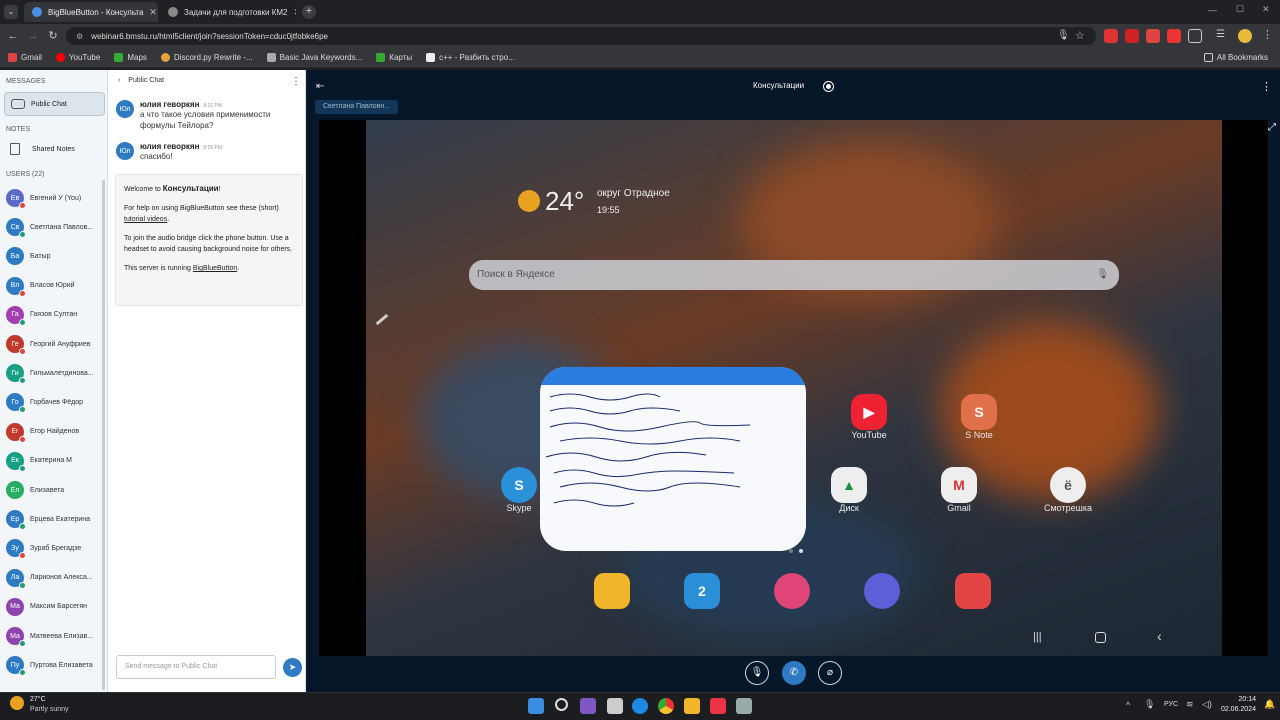 This screenshot has height=720, width=1280. I want to click on chat-options-icon: ⋮, so click(296, 81).